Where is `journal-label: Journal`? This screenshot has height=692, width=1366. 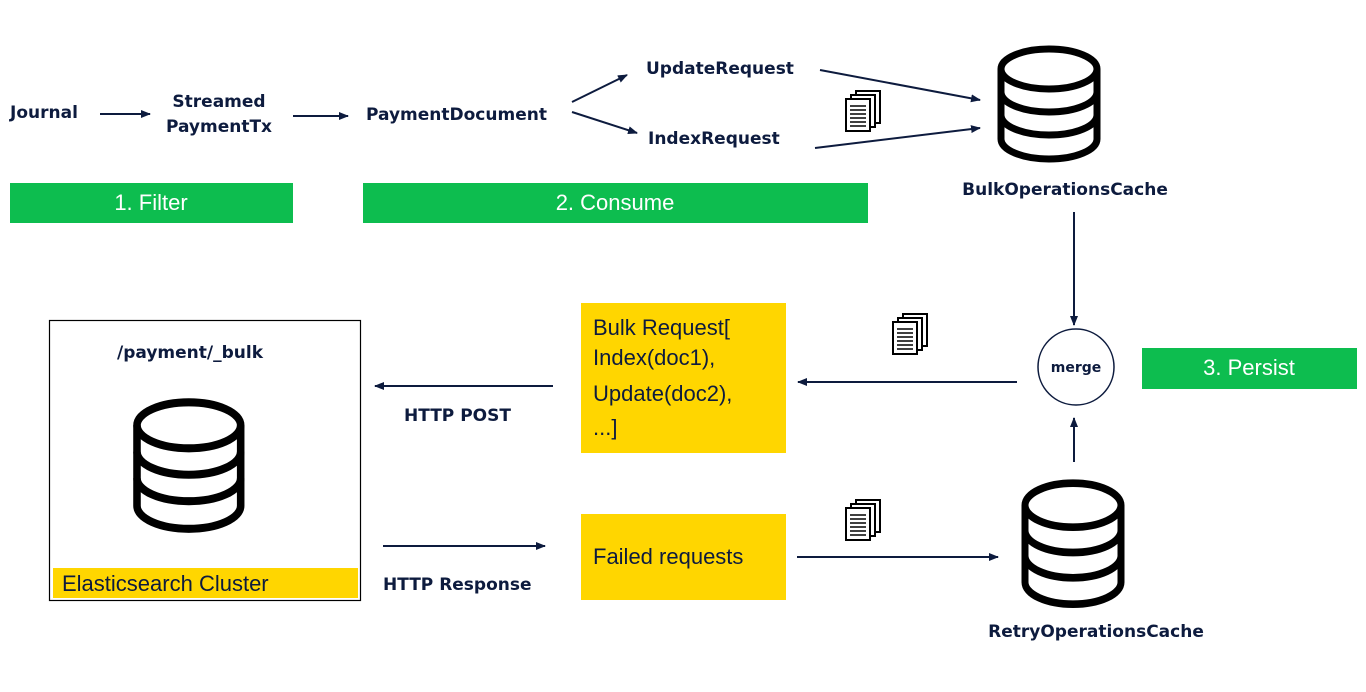
journal-label: Journal is located at coordinates (43, 113).